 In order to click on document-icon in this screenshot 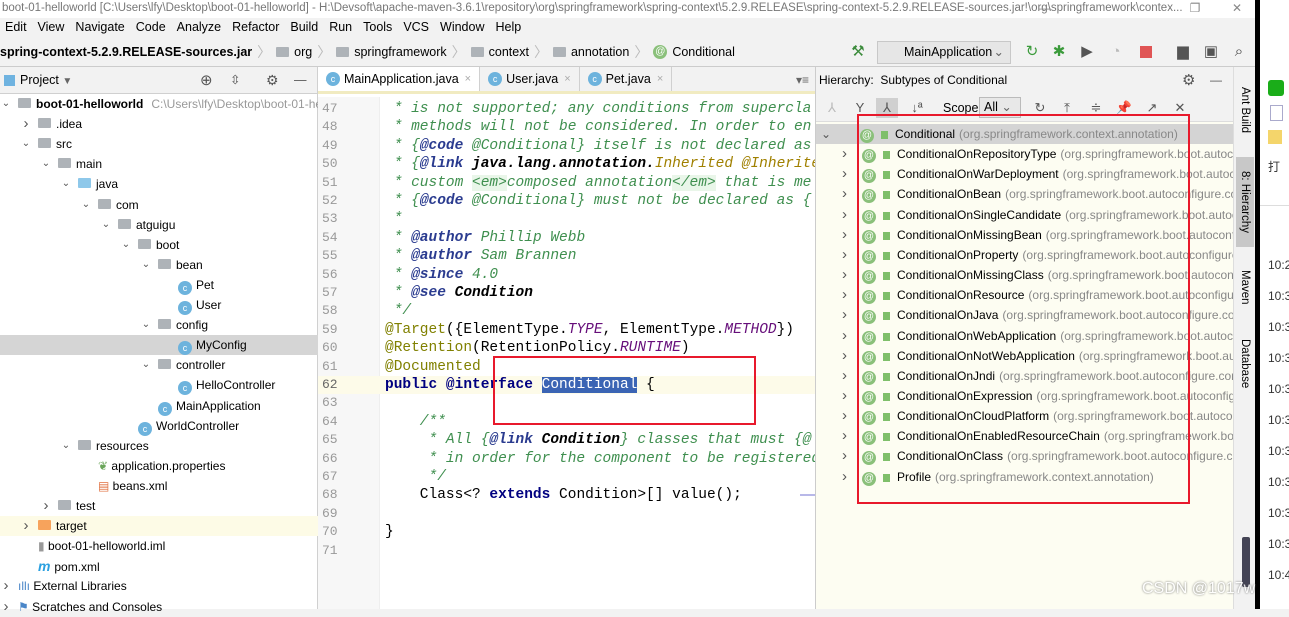, I will do `click(1276, 113)`.